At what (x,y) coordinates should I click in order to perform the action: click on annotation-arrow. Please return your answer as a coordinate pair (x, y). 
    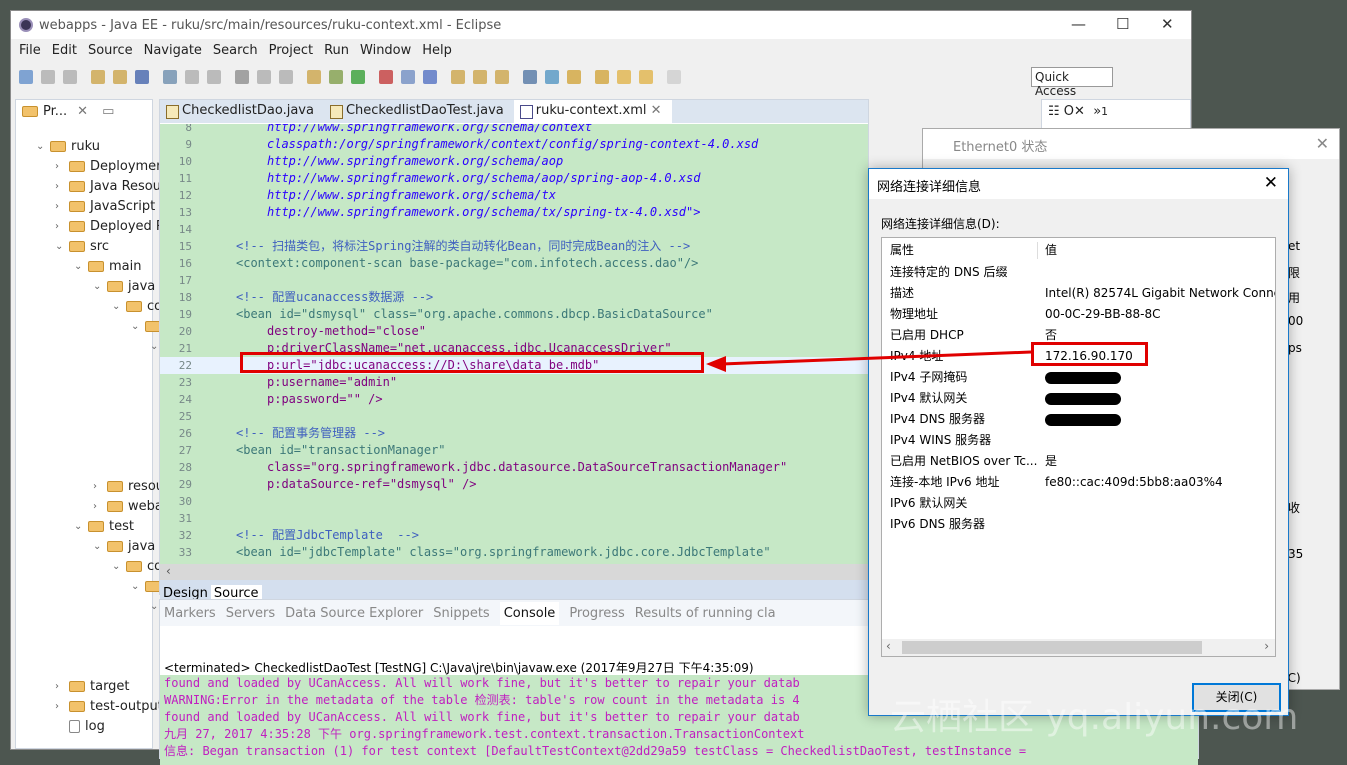
    Looking at the image, I should click on (869, 361).